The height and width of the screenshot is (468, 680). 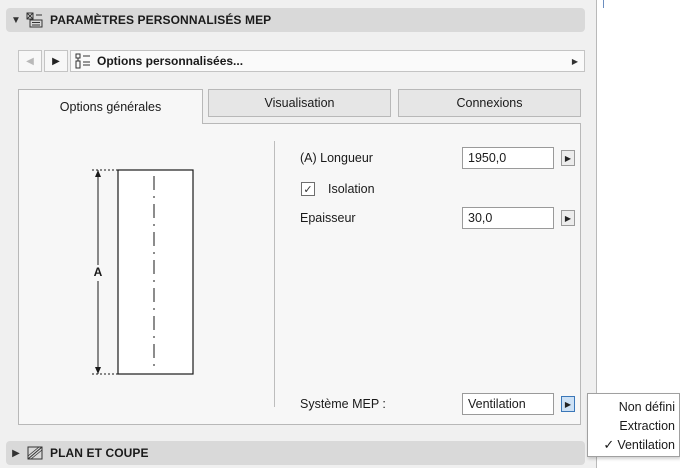 I want to click on chevron-left-icon: ◀, so click(x=30, y=61).